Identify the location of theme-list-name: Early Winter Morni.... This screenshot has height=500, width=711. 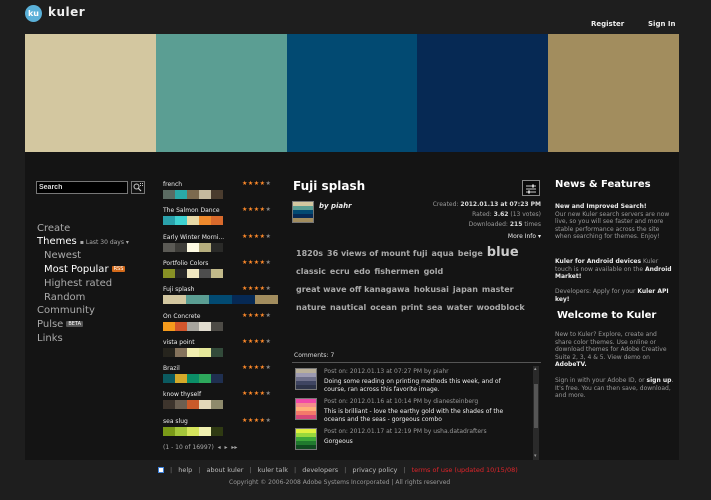
(193, 237).